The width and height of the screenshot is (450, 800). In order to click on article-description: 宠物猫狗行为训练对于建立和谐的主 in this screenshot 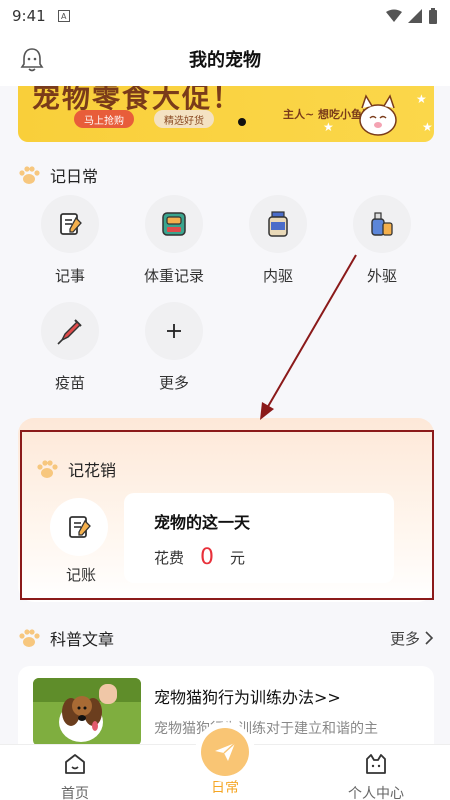, I will do `click(266, 729)`.